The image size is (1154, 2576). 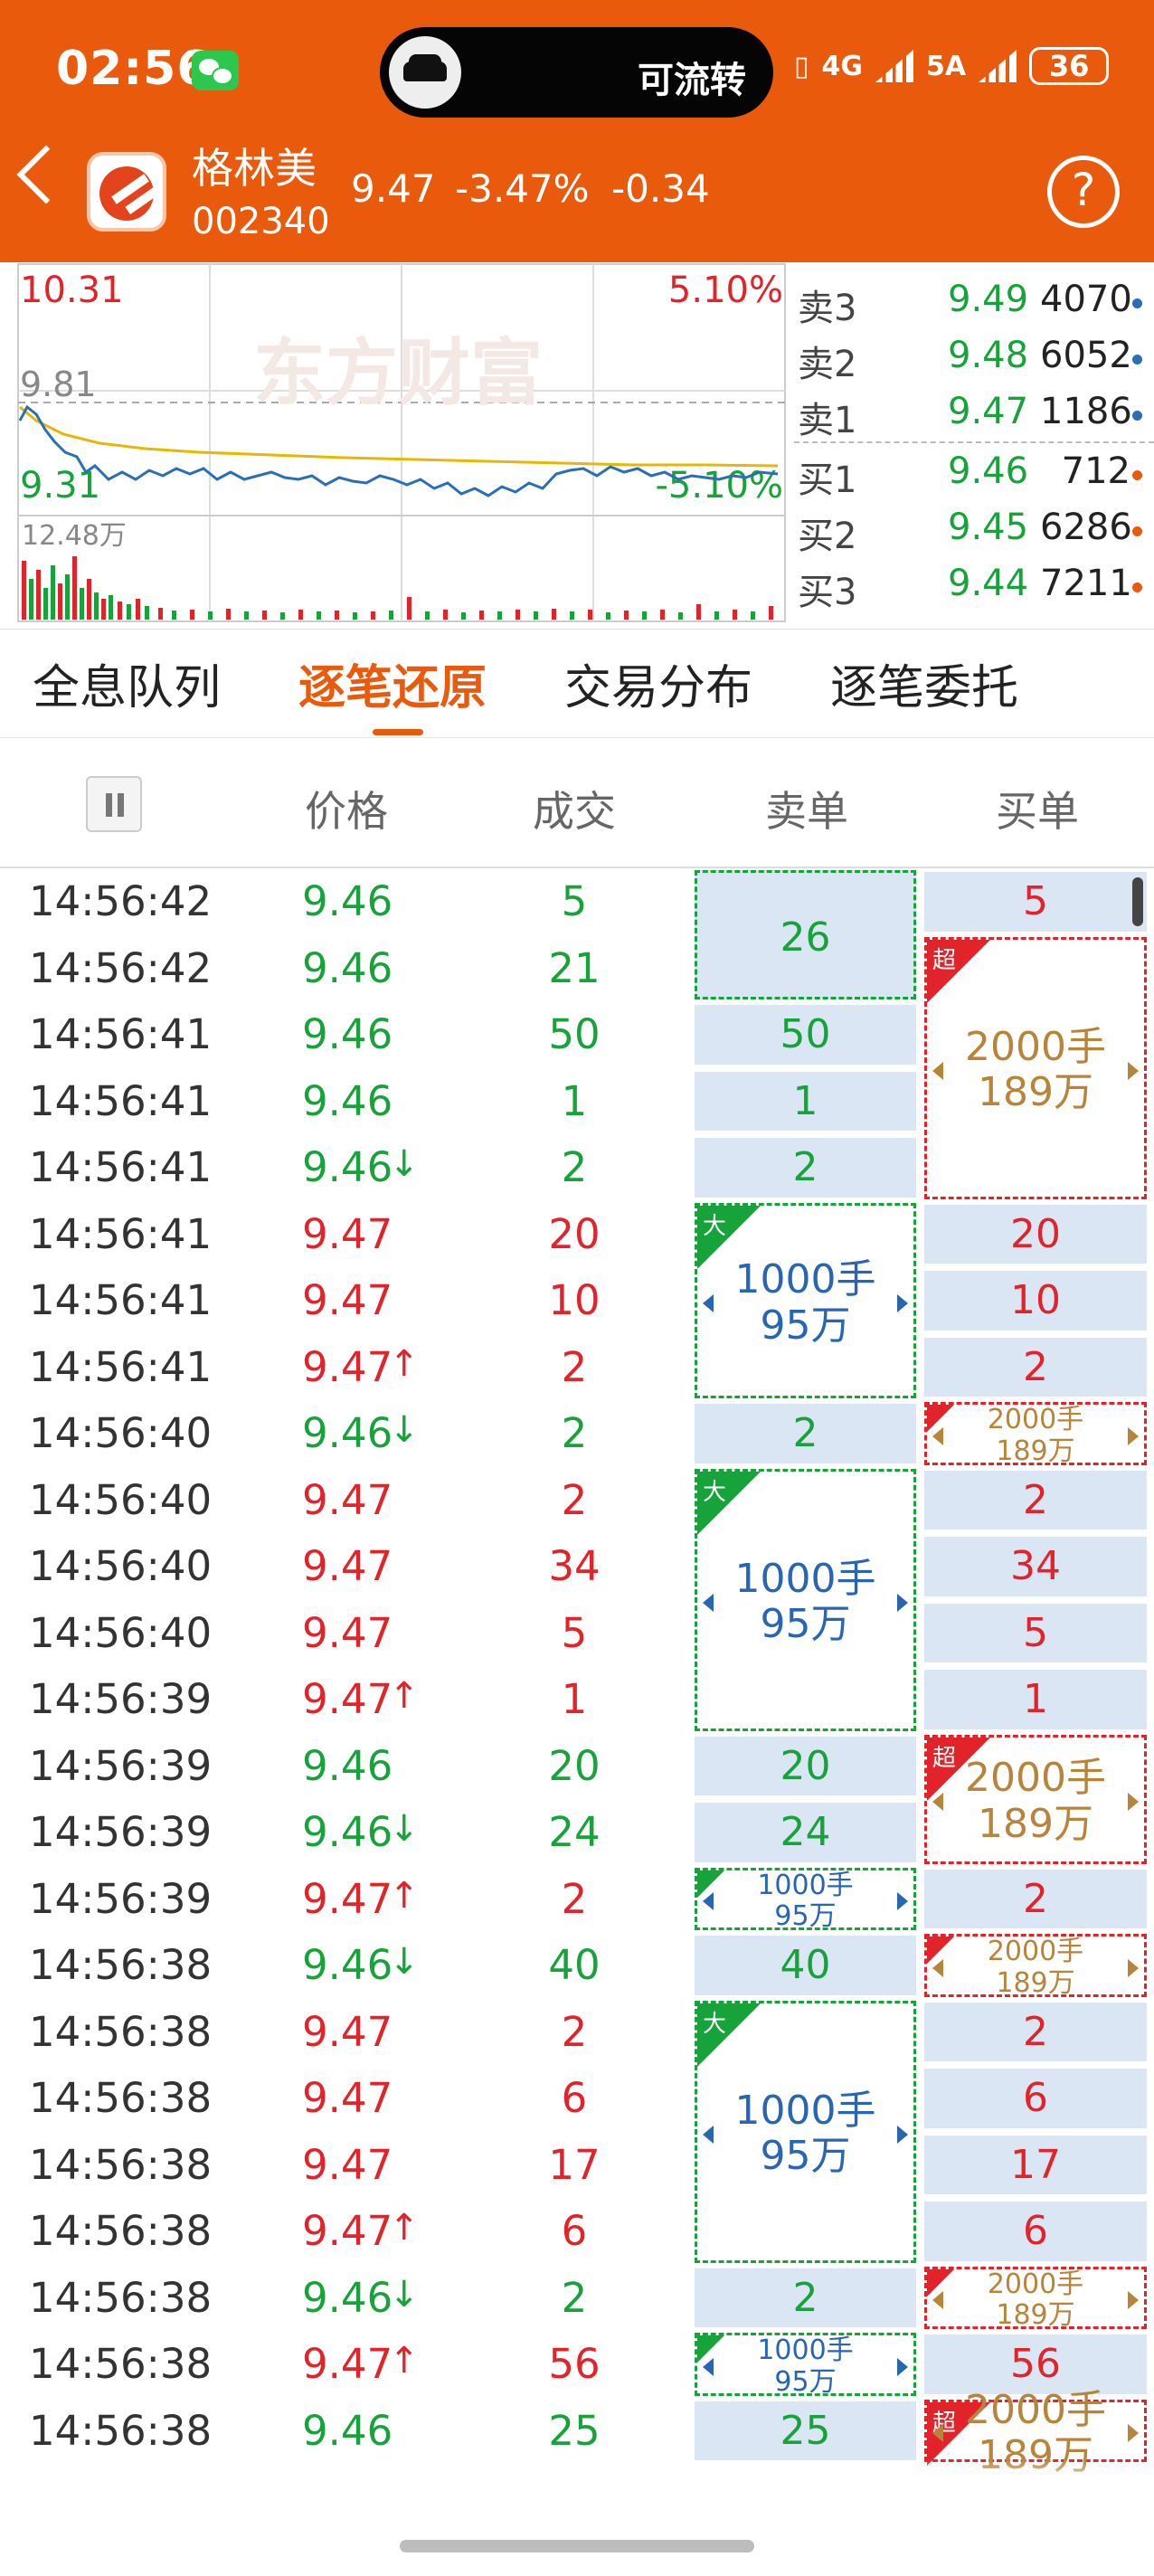 I want to click on tick-time: 14:56:41, so click(x=121, y=1034).